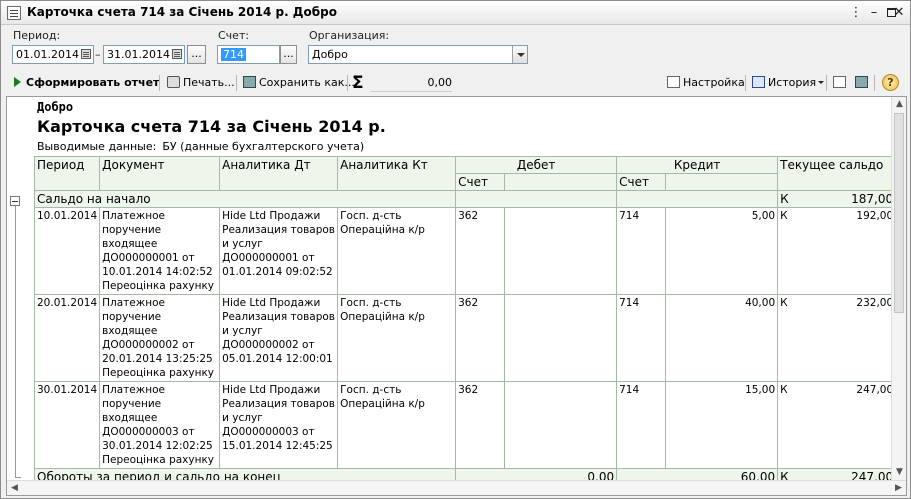  I want to click on history-button: История, so click(788, 83).